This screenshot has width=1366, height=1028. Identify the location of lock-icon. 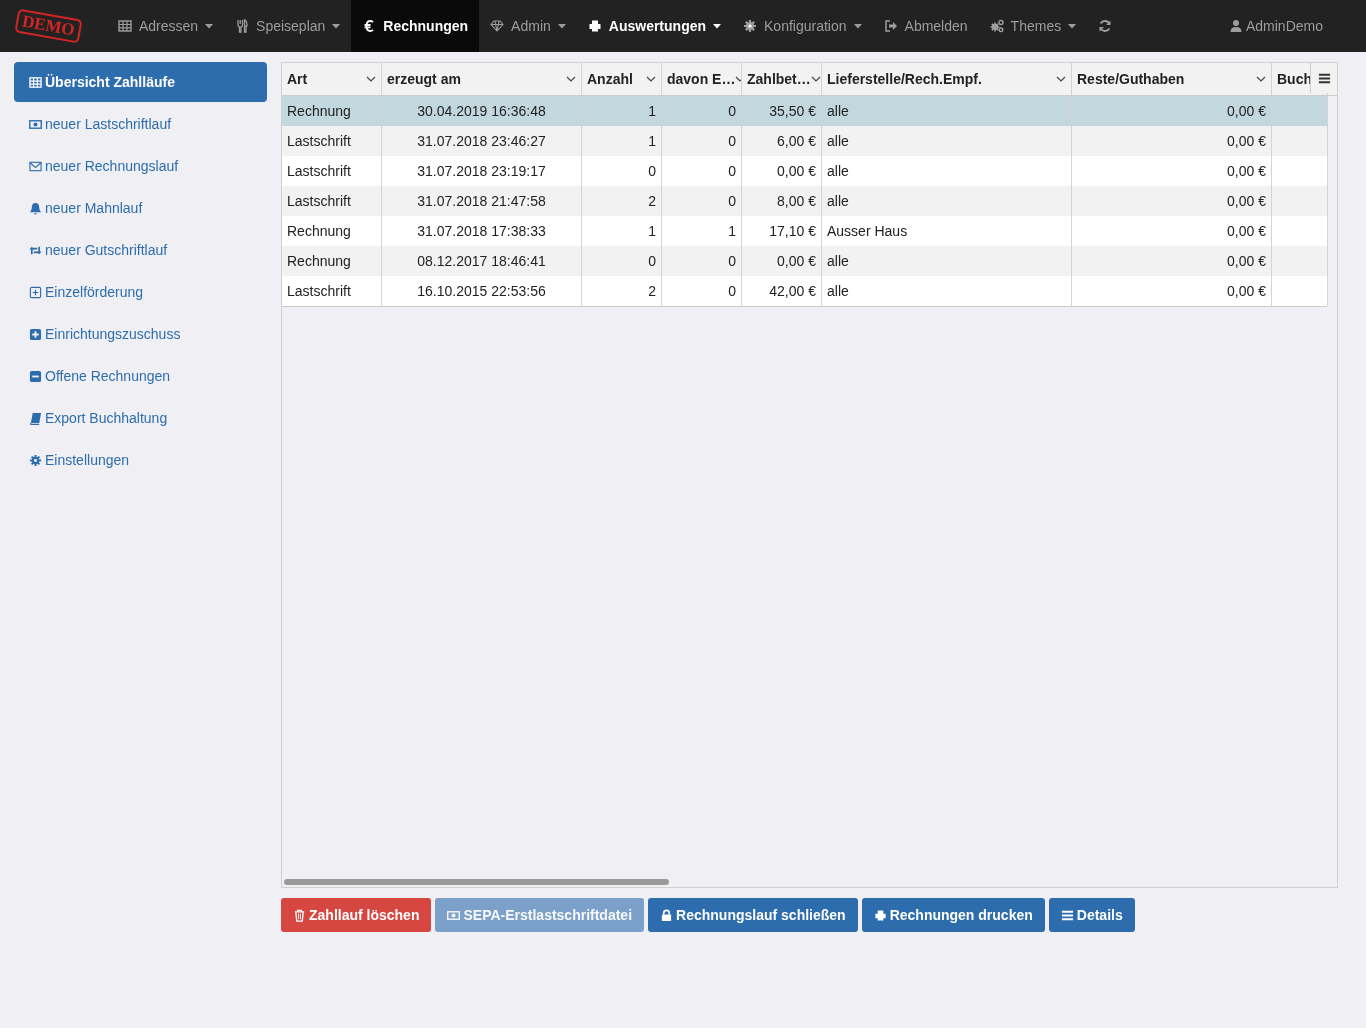
(667, 915).